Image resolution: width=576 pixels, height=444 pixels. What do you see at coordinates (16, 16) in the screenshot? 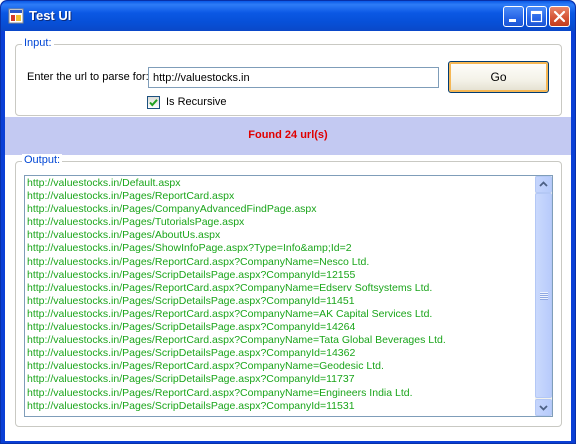
I see `app-icon` at bounding box center [16, 16].